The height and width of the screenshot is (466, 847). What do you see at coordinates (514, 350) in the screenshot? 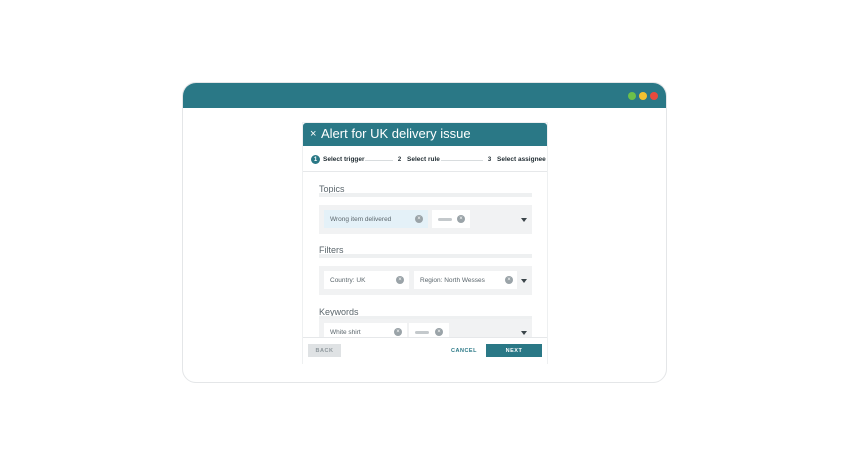
I see `next-button: NEXT` at bounding box center [514, 350].